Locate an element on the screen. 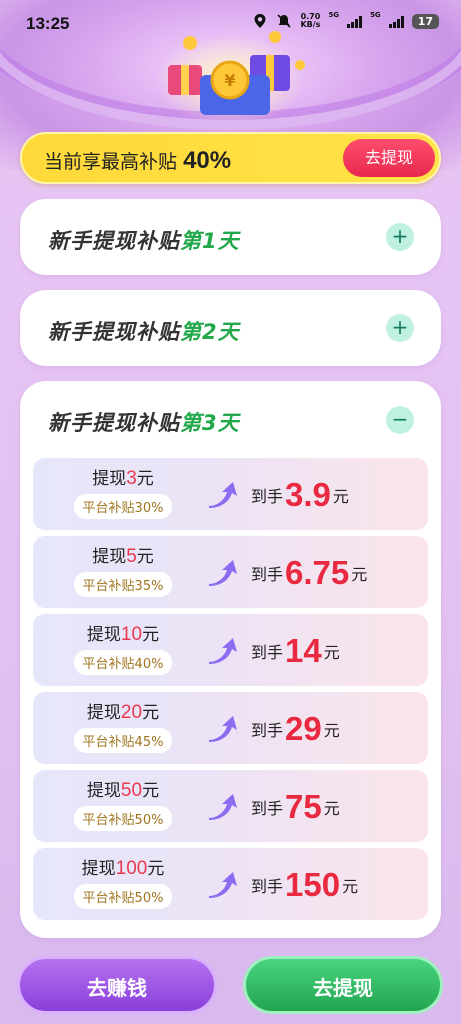 The width and height of the screenshot is (461, 1024). withdraw-tier-row: 提现10元 平台补贴40% 到手14 元 is located at coordinates (230, 650).